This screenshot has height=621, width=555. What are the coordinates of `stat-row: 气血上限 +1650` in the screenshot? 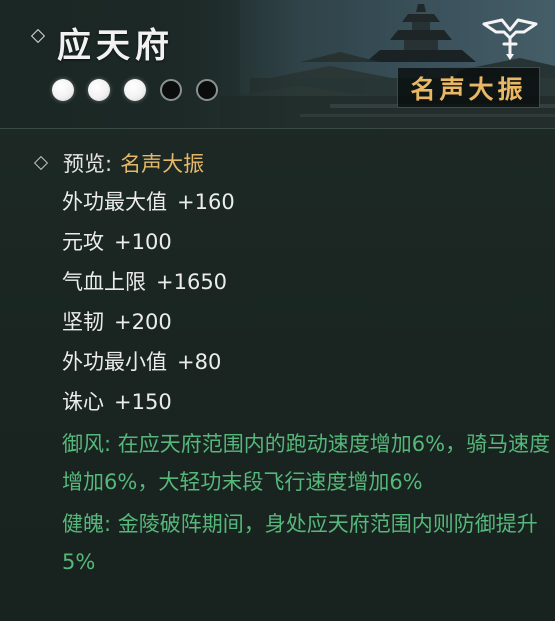 It's located at (148, 288).